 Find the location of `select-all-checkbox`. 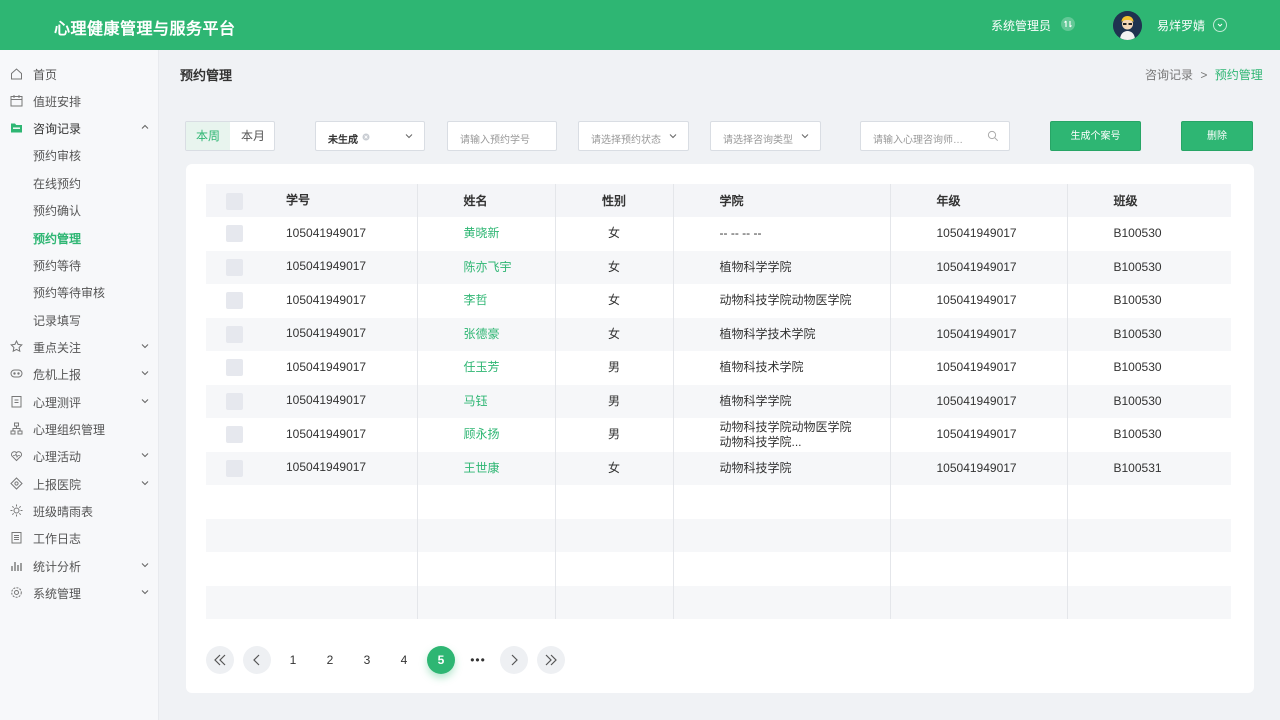

select-all-checkbox is located at coordinates (234, 201).